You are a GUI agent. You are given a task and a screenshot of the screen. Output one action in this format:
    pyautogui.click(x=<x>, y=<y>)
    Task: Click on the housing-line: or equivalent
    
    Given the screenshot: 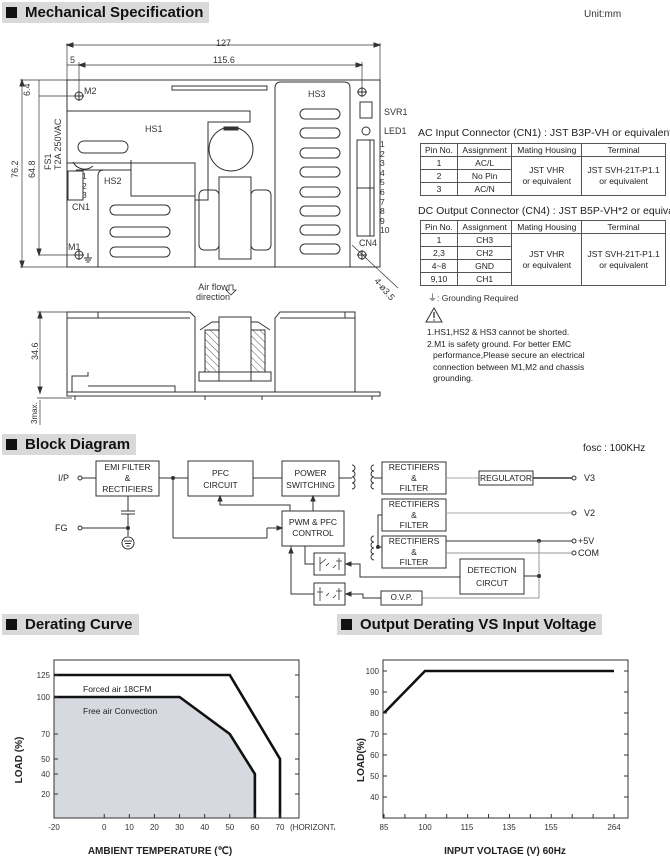 What is the action you would take?
    pyautogui.click(x=547, y=181)
    